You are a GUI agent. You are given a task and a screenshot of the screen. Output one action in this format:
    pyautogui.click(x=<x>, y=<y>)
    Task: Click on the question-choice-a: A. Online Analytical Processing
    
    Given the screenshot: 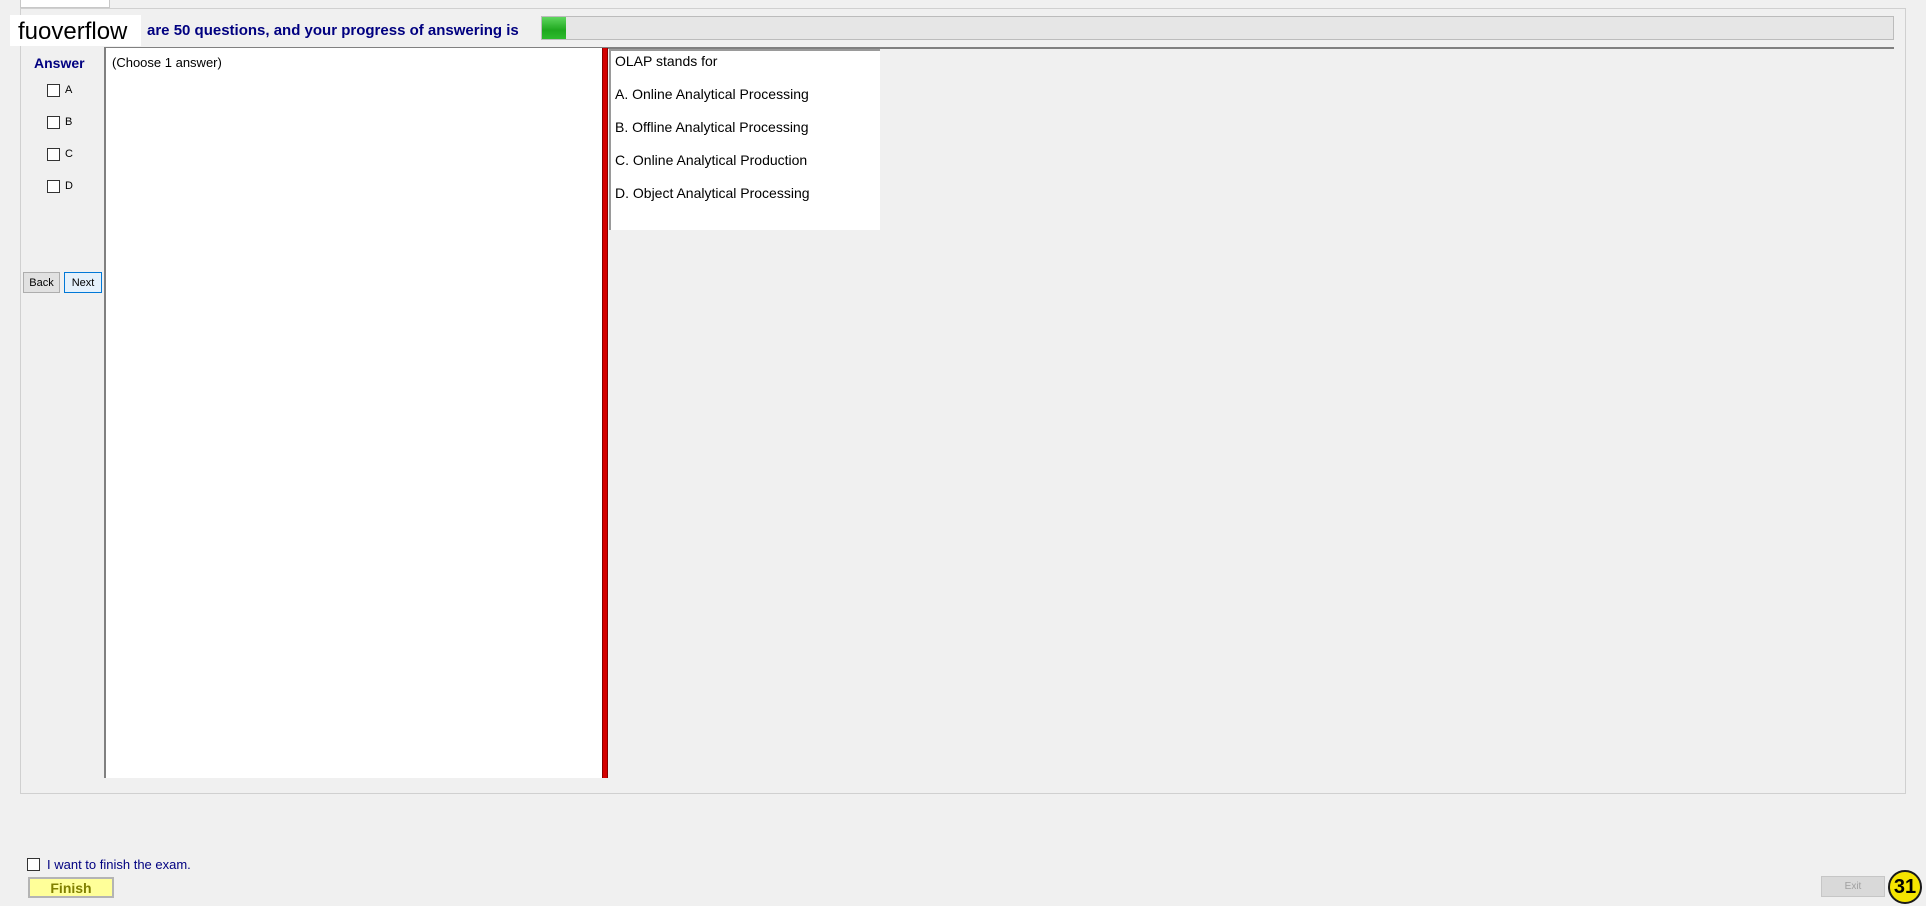 What is the action you would take?
    pyautogui.click(x=712, y=94)
    